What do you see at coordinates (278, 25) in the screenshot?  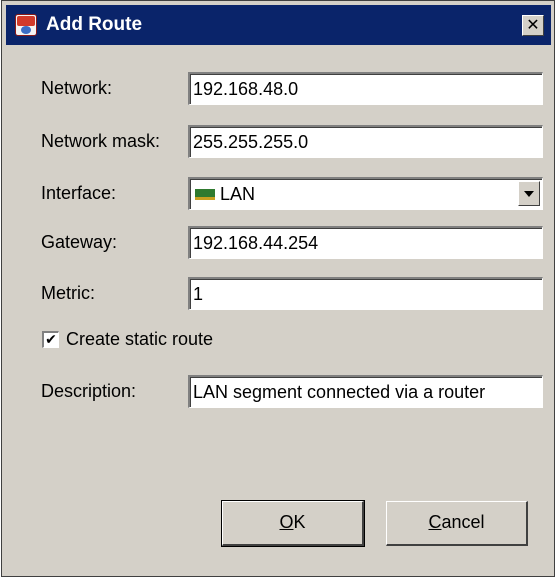 I see `title-bar: Add Route ✕` at bounding box center [278, 25].